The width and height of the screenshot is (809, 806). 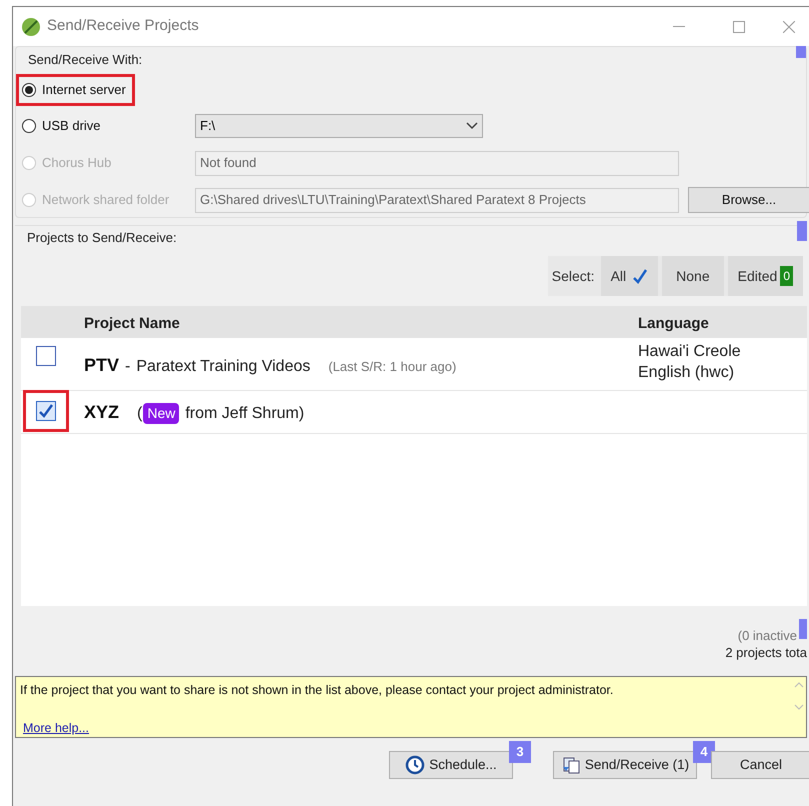 I want to click on project-code: XYZ, so click(x=102, y=412).